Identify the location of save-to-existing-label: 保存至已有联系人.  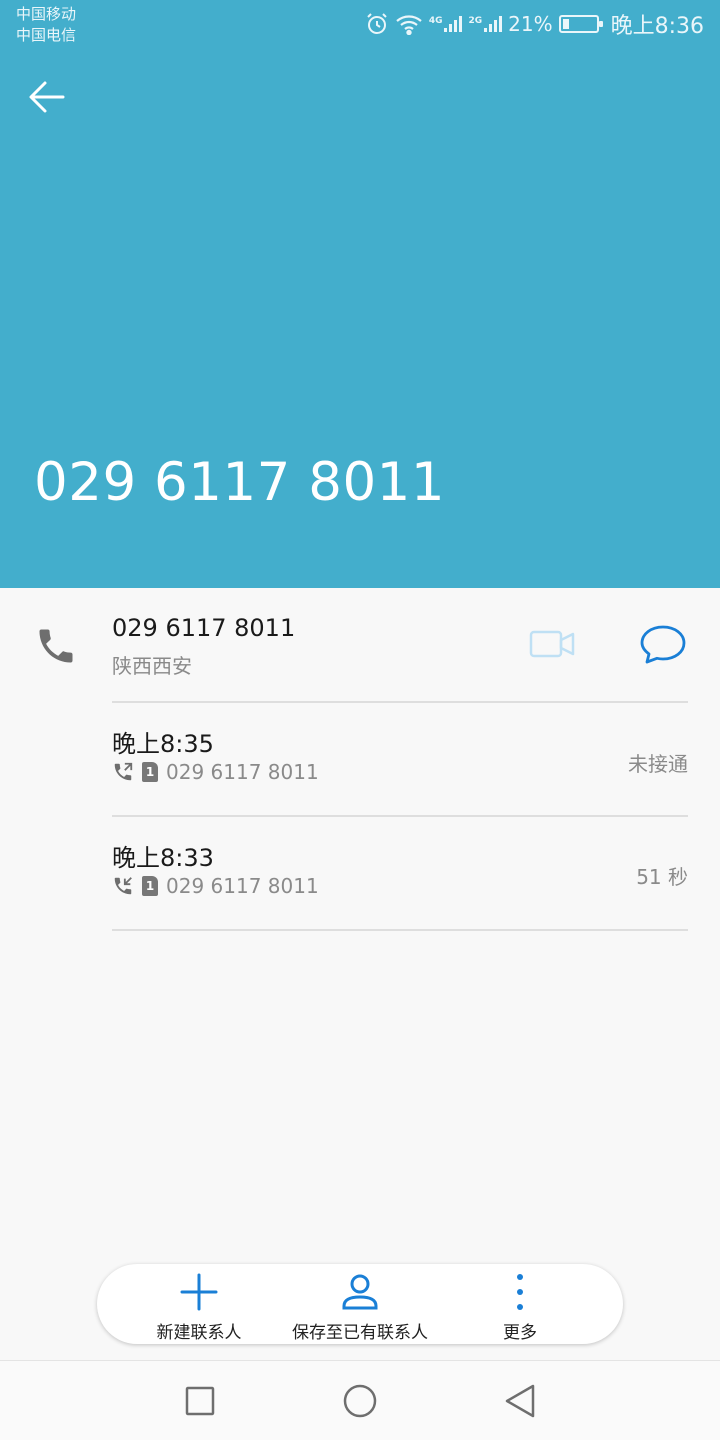
(360, 1333).